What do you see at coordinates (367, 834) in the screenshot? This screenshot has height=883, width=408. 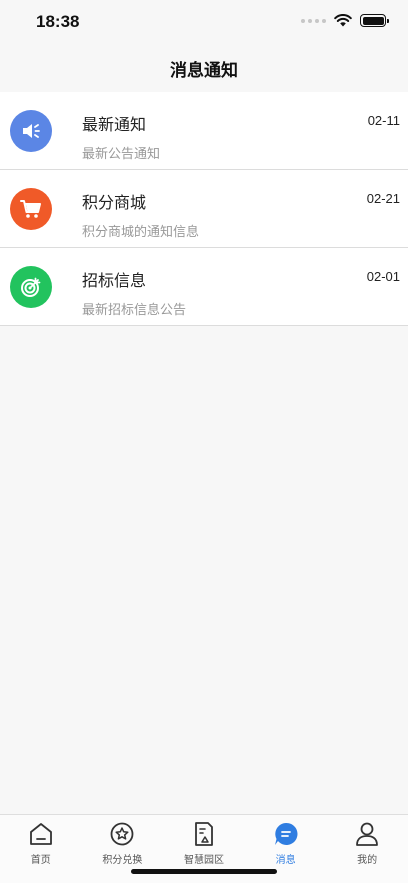 I see `user-icon` at bounding box center [367, 834].